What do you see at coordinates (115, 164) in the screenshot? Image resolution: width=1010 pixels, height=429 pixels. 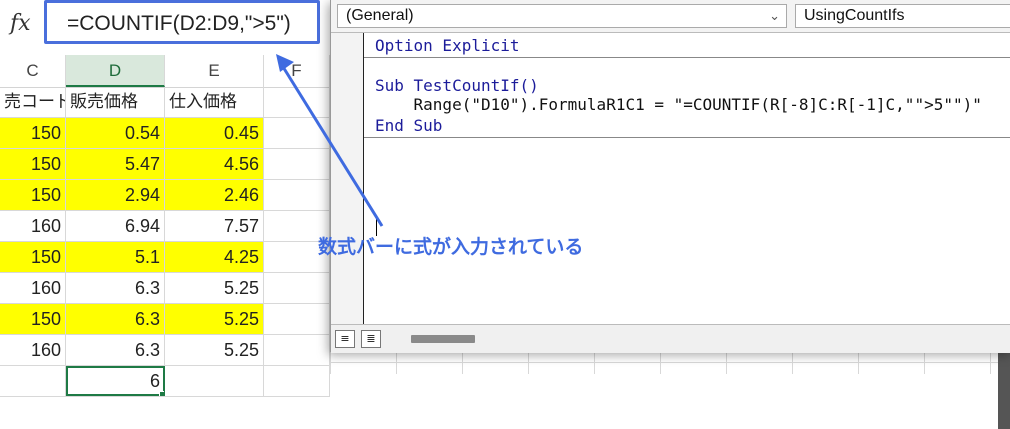 I see `table-cell-d: 5.47` at bounding box center [115, 164].